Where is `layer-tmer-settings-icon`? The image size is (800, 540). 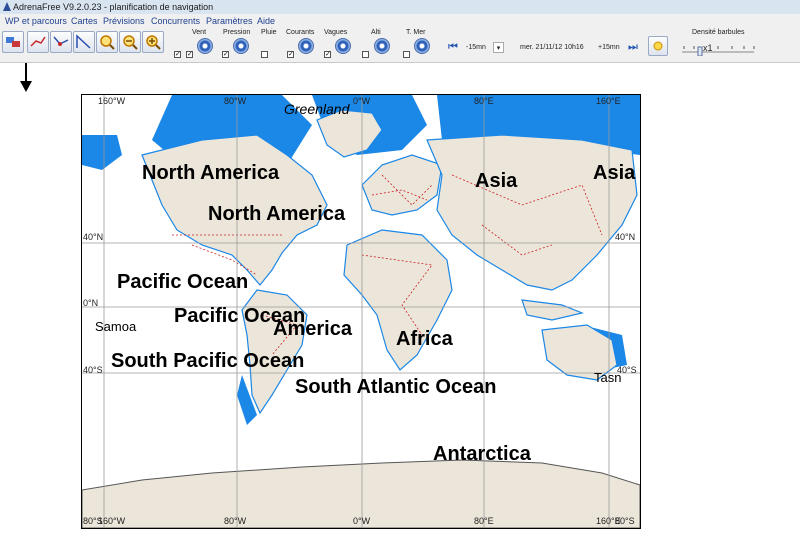
layer-tmer-settings-icon is located at coordinates (422, 46).